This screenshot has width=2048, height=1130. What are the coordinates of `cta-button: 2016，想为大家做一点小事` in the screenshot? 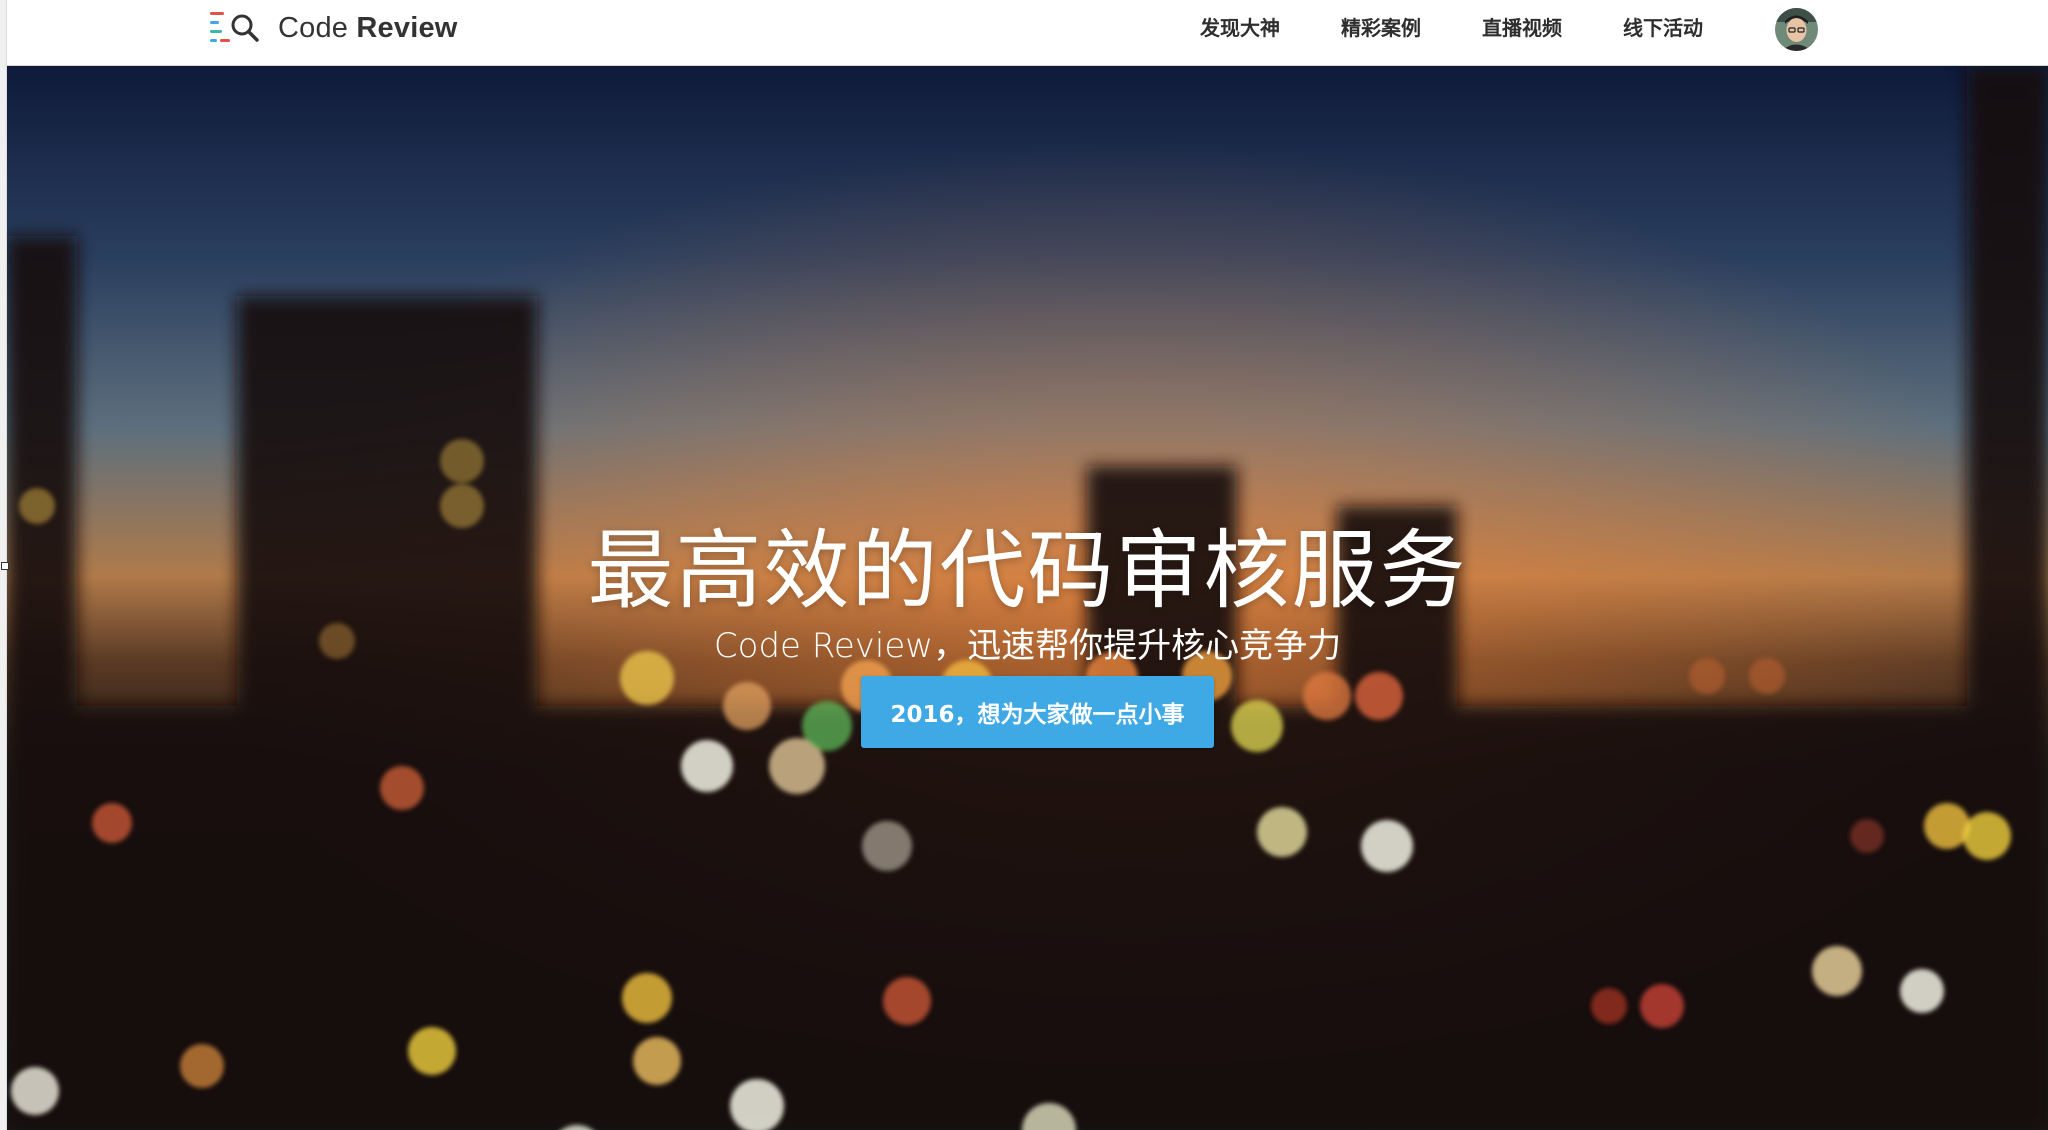 It's located at (1037, 712).